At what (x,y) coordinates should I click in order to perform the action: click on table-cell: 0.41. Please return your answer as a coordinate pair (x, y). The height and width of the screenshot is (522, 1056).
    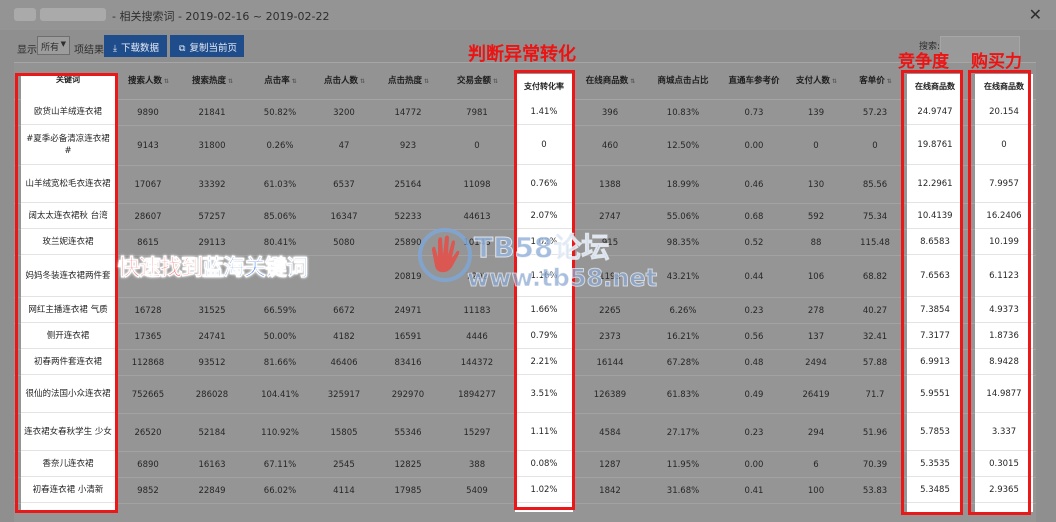
    Looking at the image, I should click on (754, 490).